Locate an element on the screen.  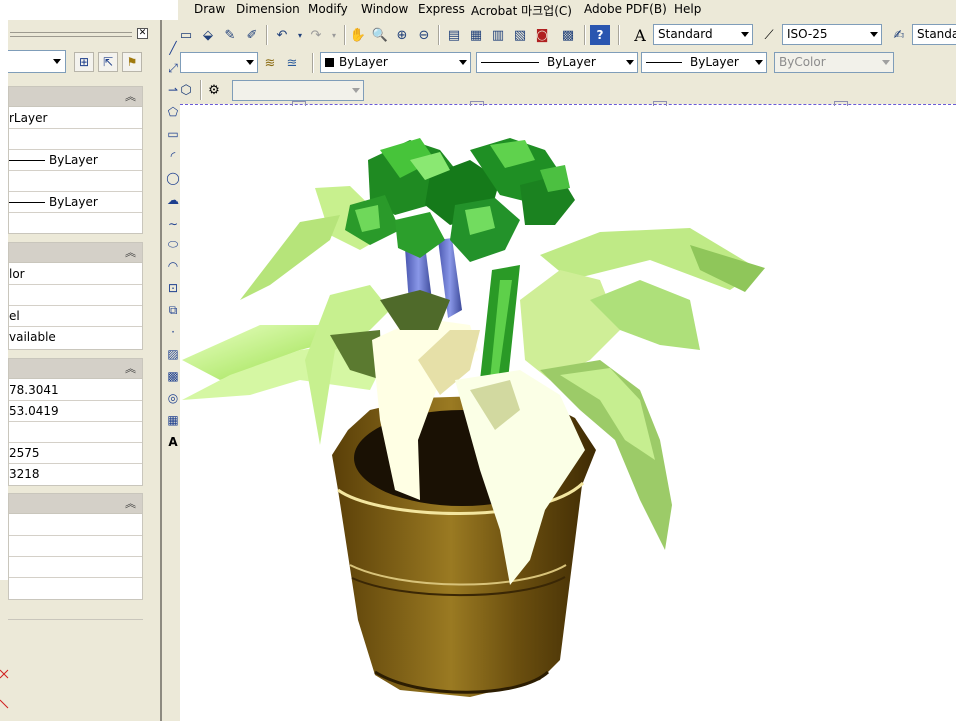
redo-icon: ↷ is located at coordinates (316, 35).